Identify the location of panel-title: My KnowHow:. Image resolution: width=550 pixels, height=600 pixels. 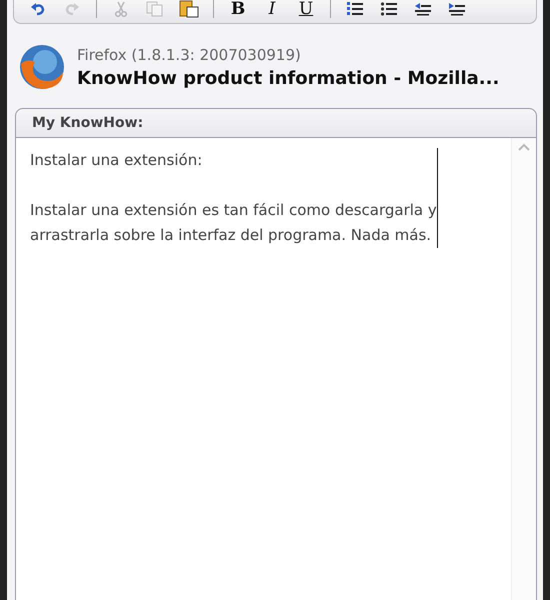
(276, 123).